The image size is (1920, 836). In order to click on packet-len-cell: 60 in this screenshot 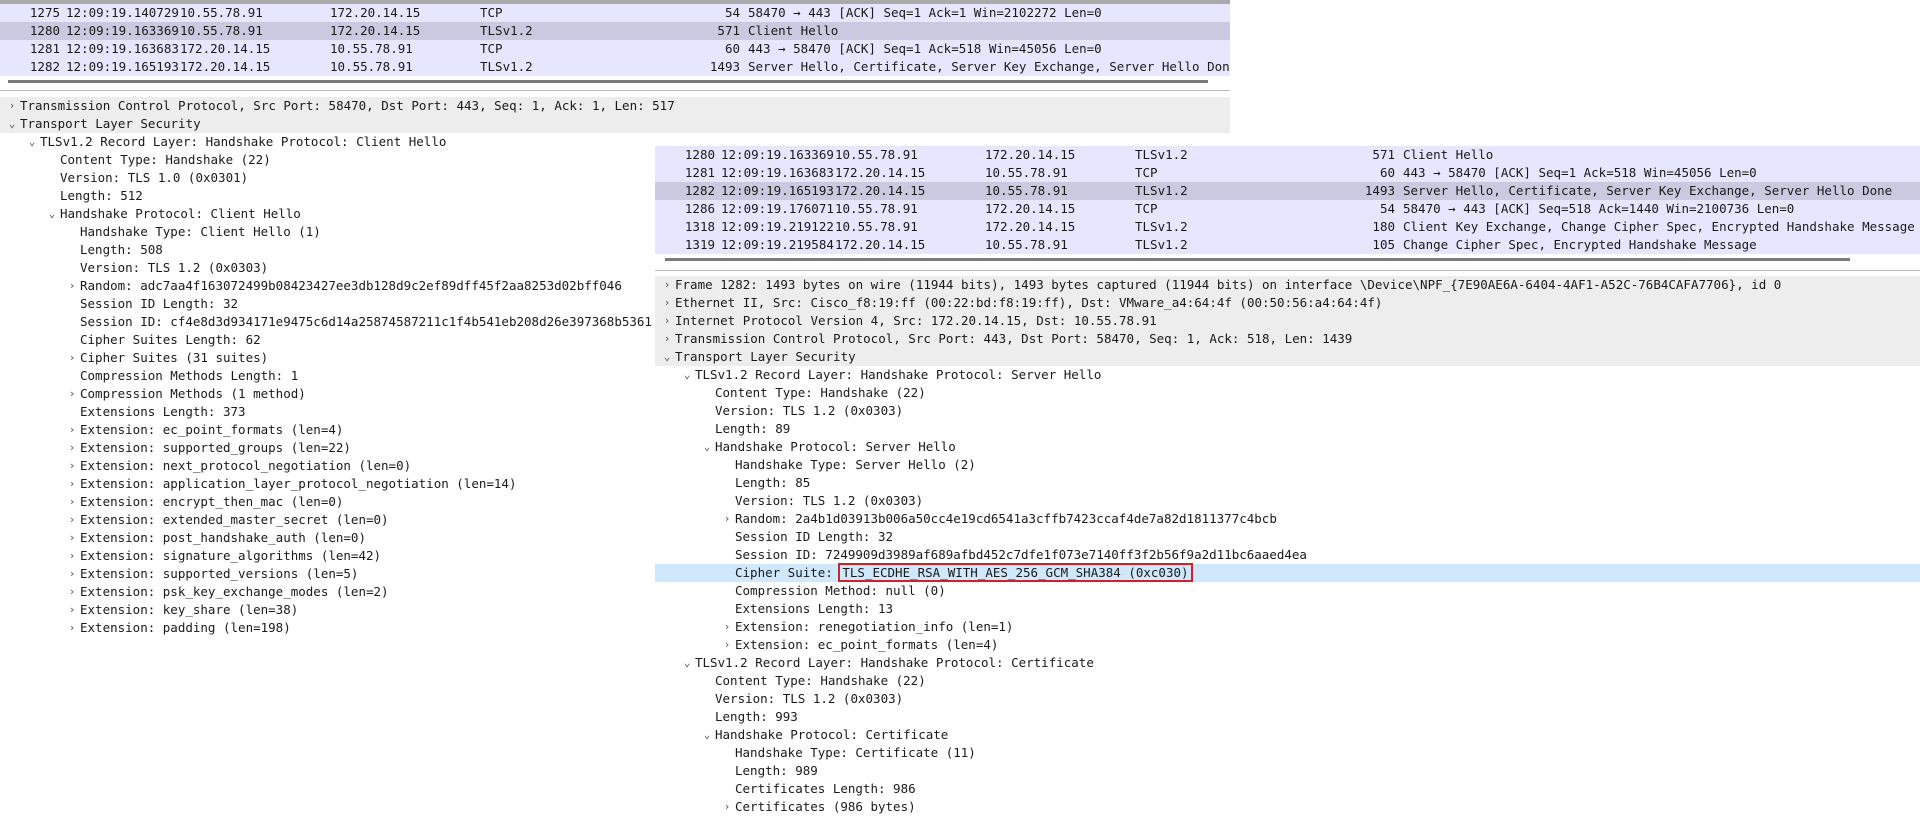, I will do `click(1387, 172)`.